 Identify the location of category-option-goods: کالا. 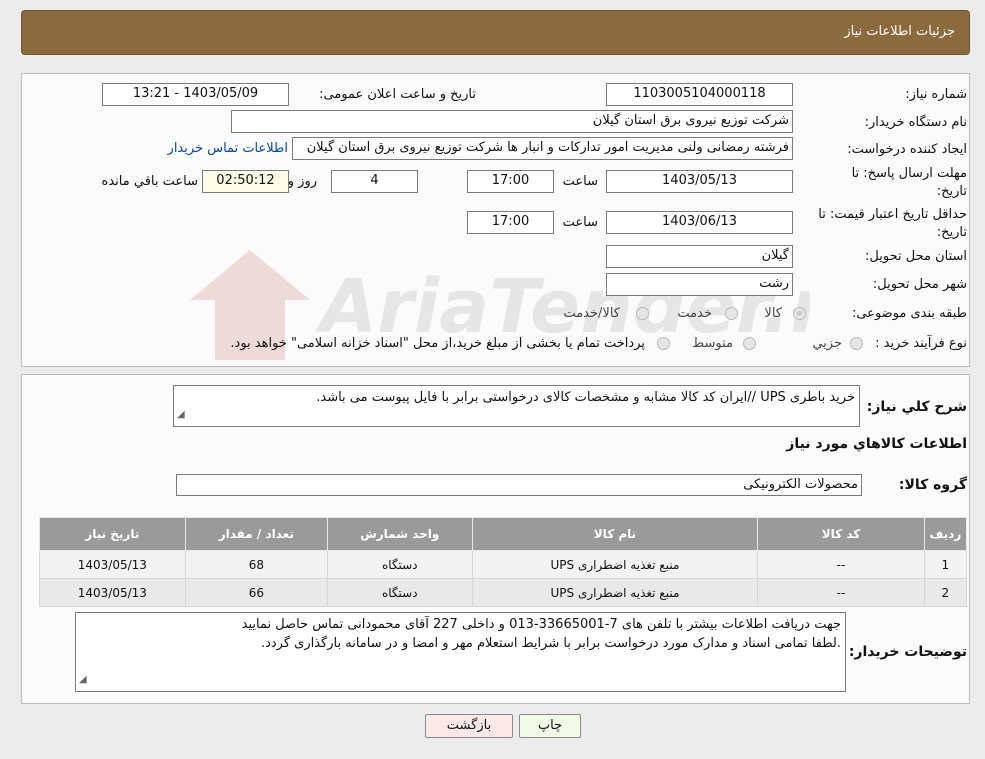
(773, 313).